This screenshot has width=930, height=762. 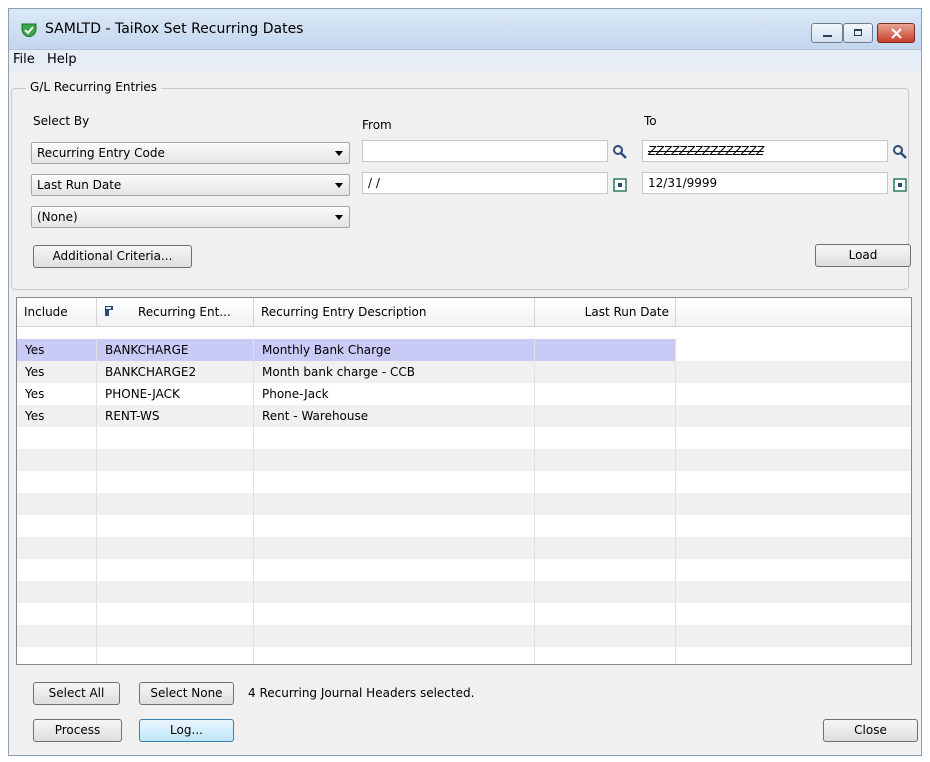 What do you see at coordinates (190, 185) in the screenshot?
I see `select-by-combo-2: Last Run Date` at bounding box center [190, 185].